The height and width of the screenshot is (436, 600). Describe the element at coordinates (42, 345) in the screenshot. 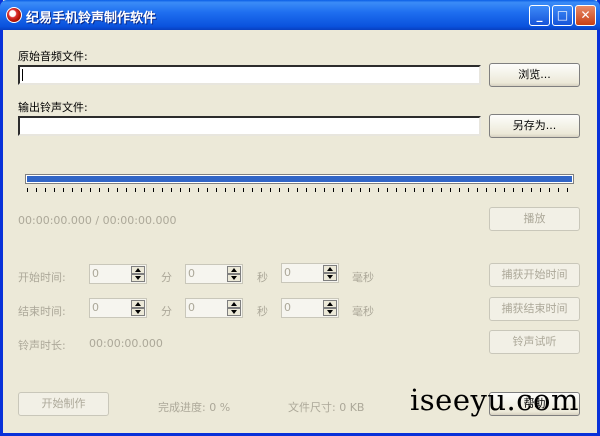

I see `duration-label: 铃声时长:` at that location.